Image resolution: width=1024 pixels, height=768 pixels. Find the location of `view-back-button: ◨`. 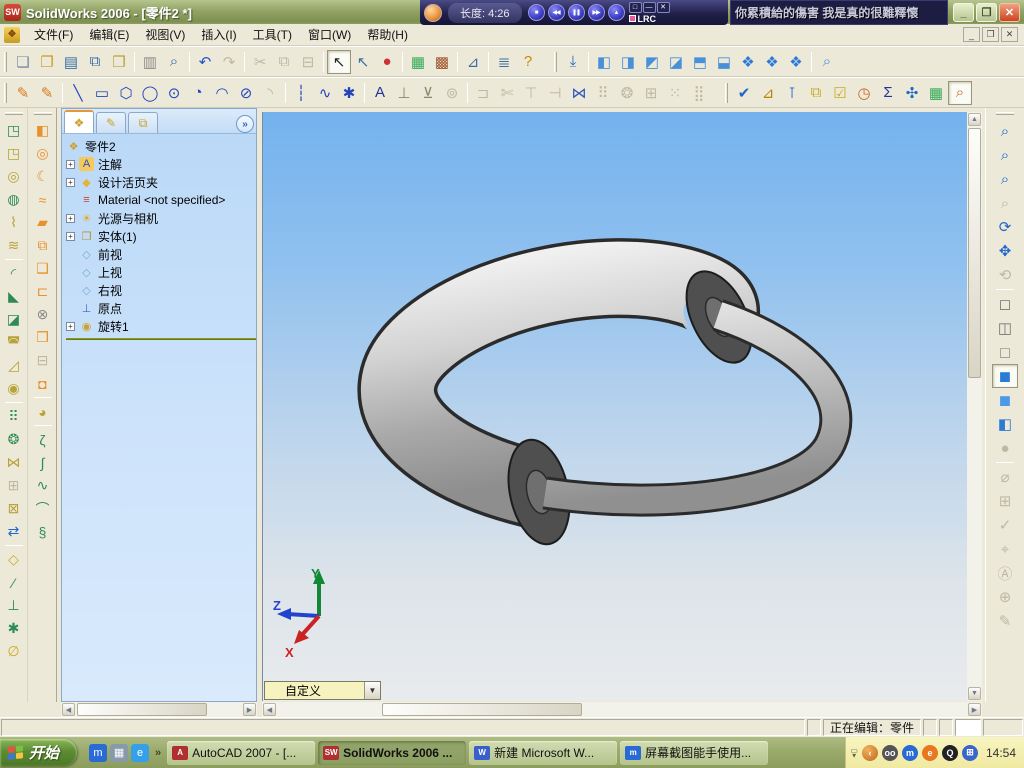

view-back-button: ◨ is located at coordinates (628, 62).